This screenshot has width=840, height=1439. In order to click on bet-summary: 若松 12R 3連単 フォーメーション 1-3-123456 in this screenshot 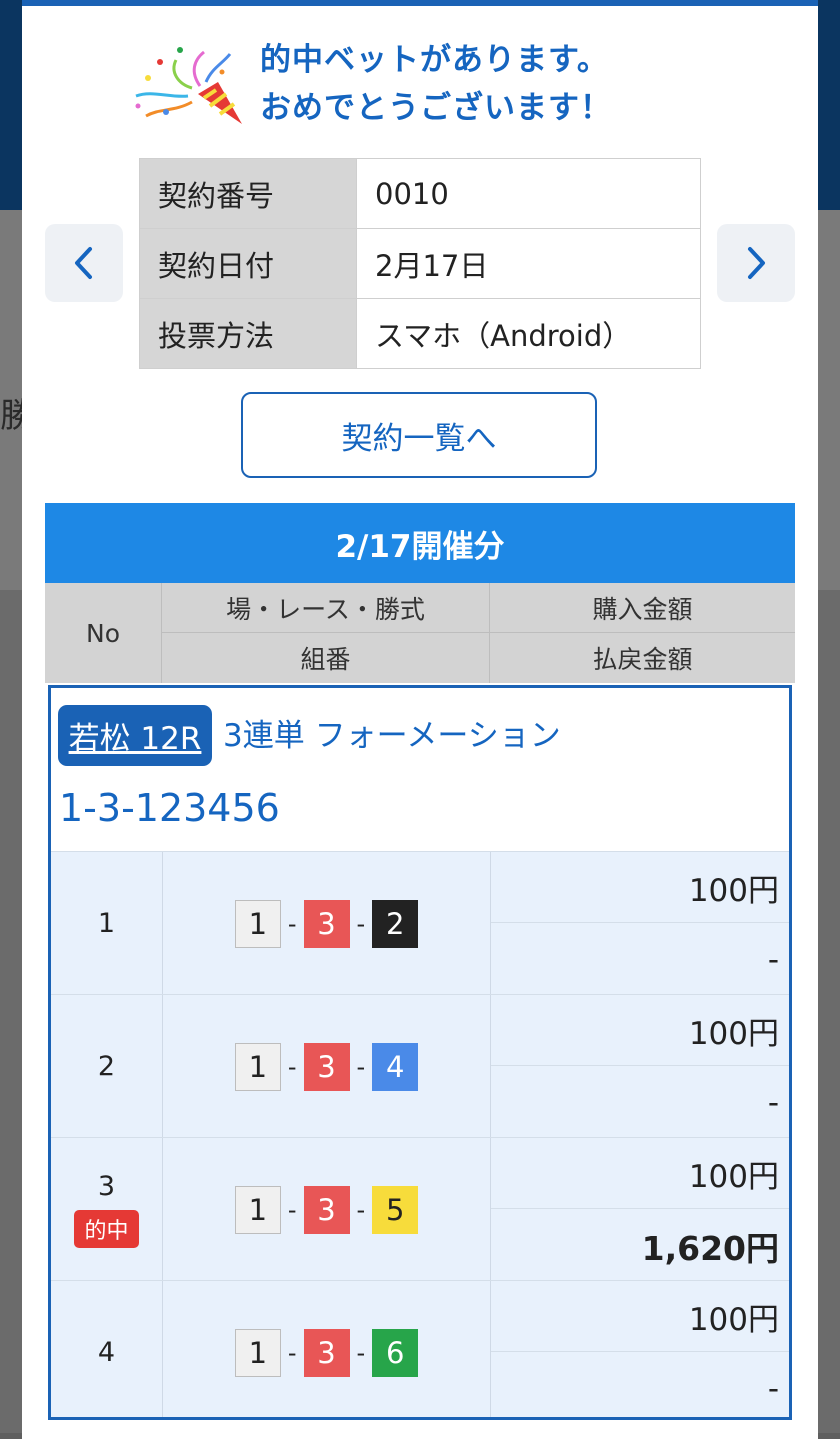, I will do `click(420, 769)`.